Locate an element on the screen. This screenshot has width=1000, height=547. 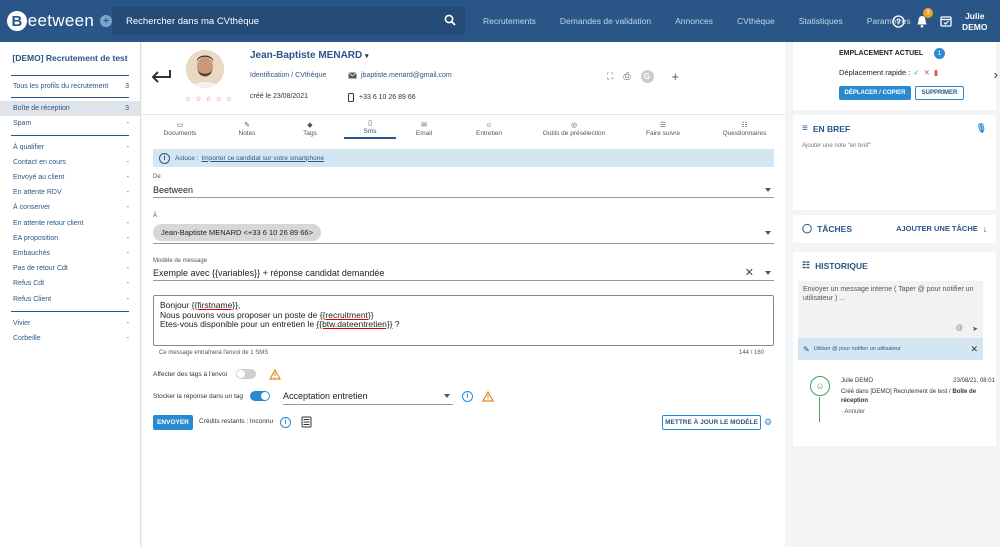
search-input: Rechercher dans ma CVthèque is located at coordinates (288, 21).